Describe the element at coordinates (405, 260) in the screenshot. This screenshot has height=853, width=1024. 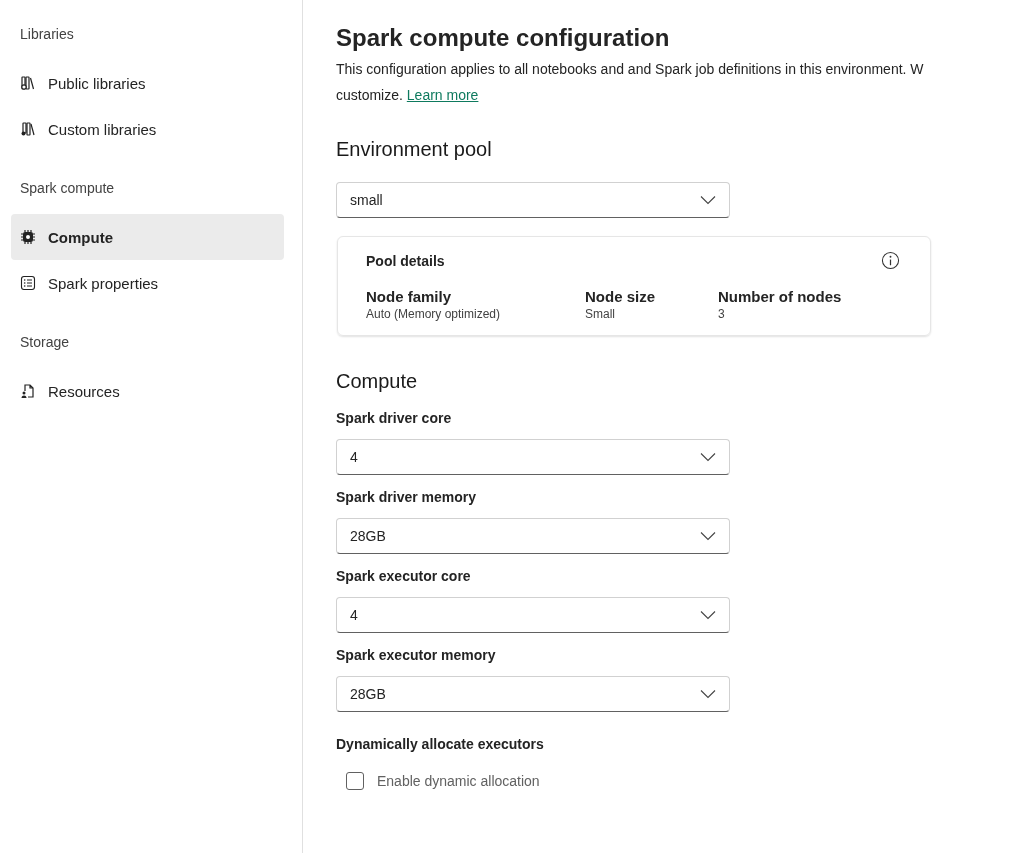
I see `card-title: Pool details` at that location.